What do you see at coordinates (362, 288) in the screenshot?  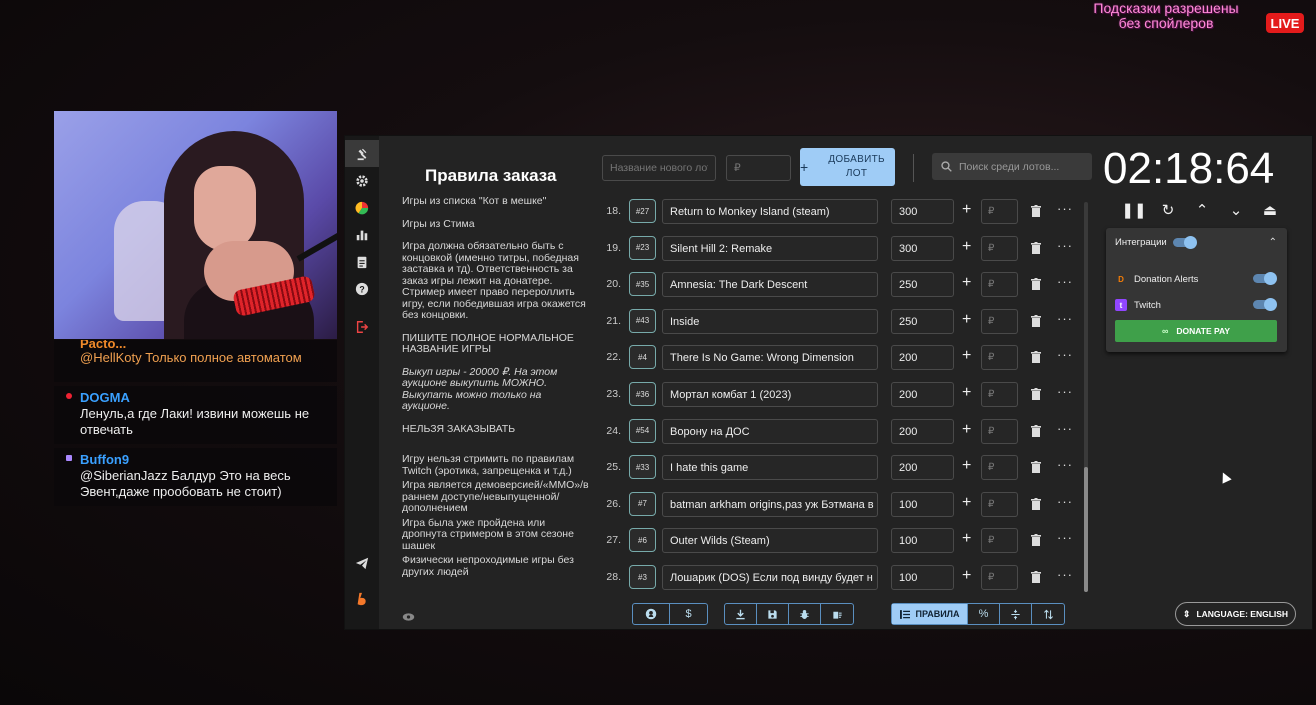 I see `sidebar-help-question-icon: ?` at bounding box center [362, 288].